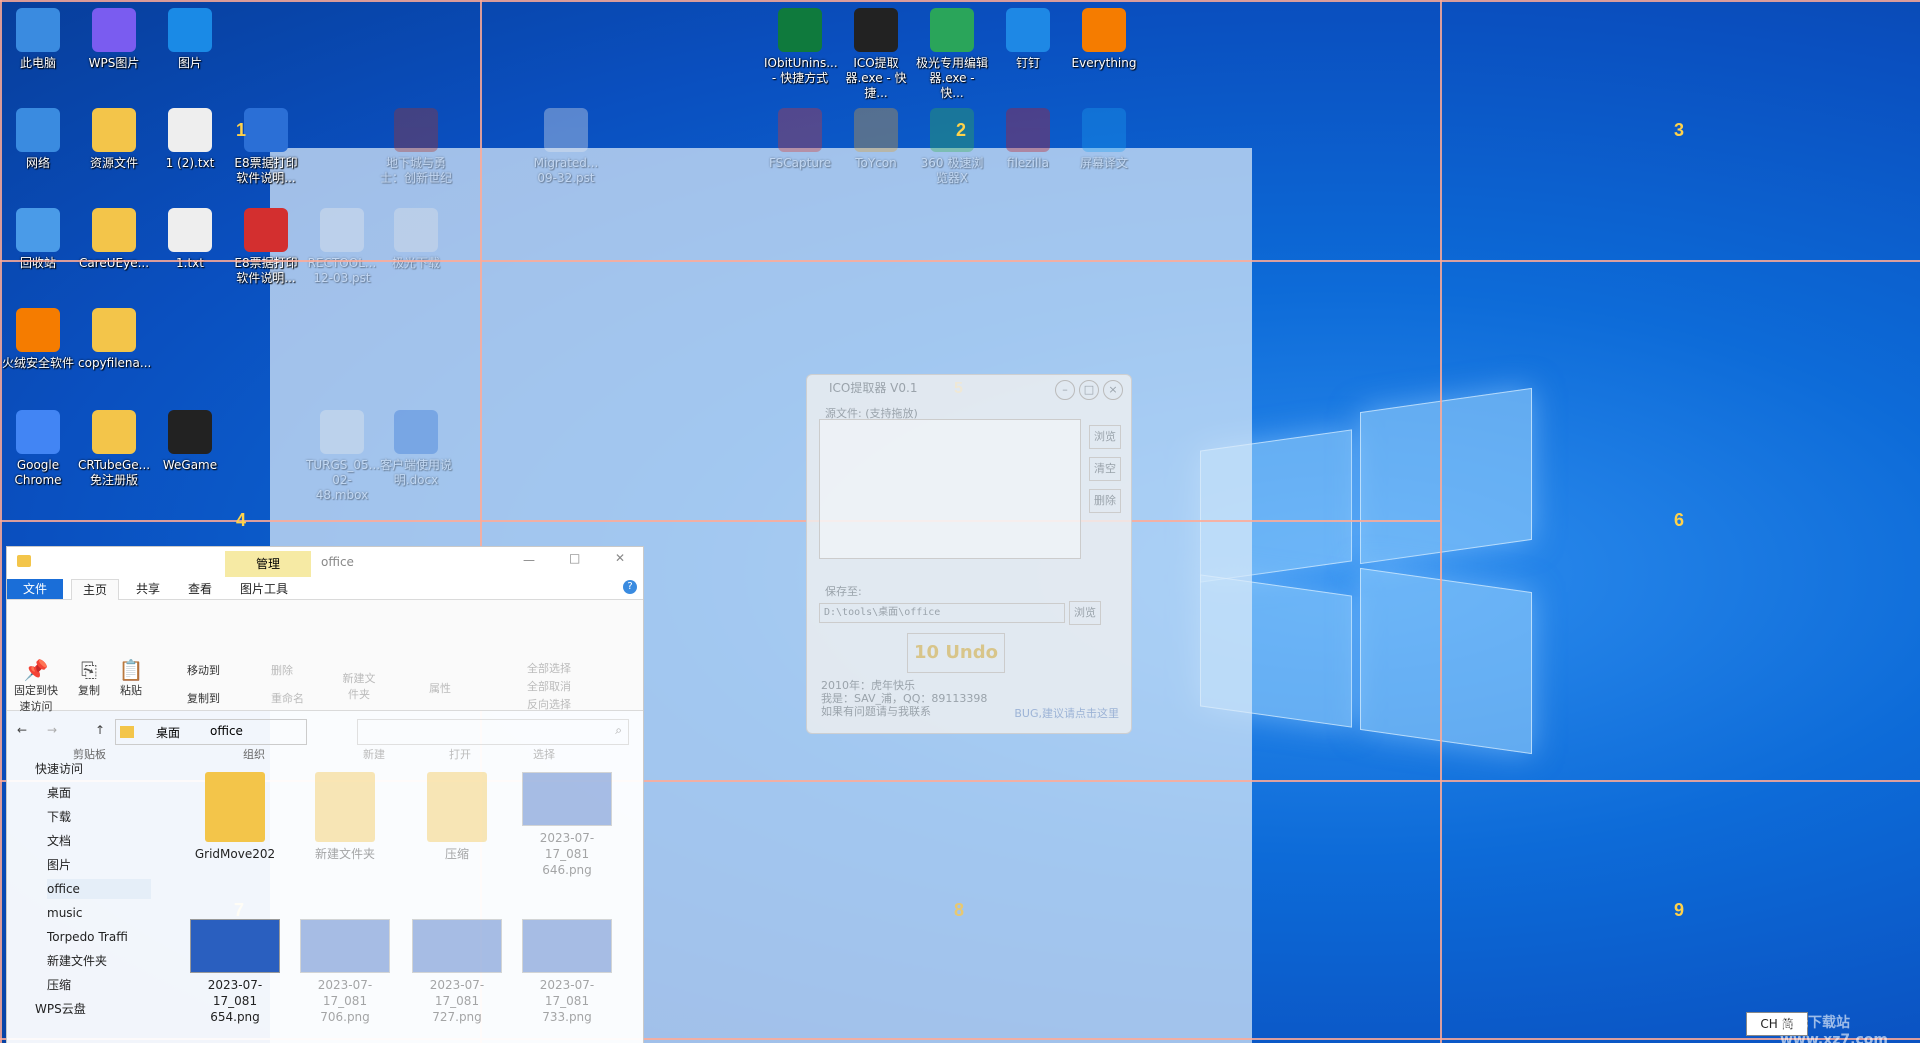 Image resolution: width=1920 pixels, height=1043 pixels. I want to click on desktop-icon: IObitUnins... - 快捷方式, so click(801, 47).